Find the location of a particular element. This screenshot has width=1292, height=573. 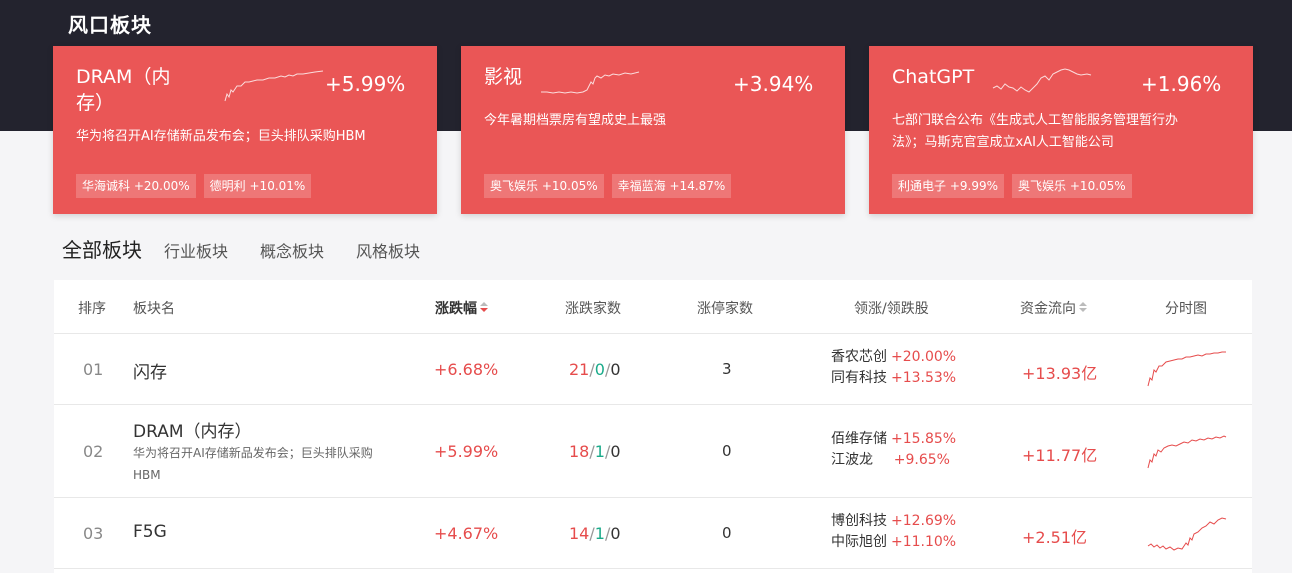

row-up-flat-down: 14/1/0 is located at coordinates (595, 533).